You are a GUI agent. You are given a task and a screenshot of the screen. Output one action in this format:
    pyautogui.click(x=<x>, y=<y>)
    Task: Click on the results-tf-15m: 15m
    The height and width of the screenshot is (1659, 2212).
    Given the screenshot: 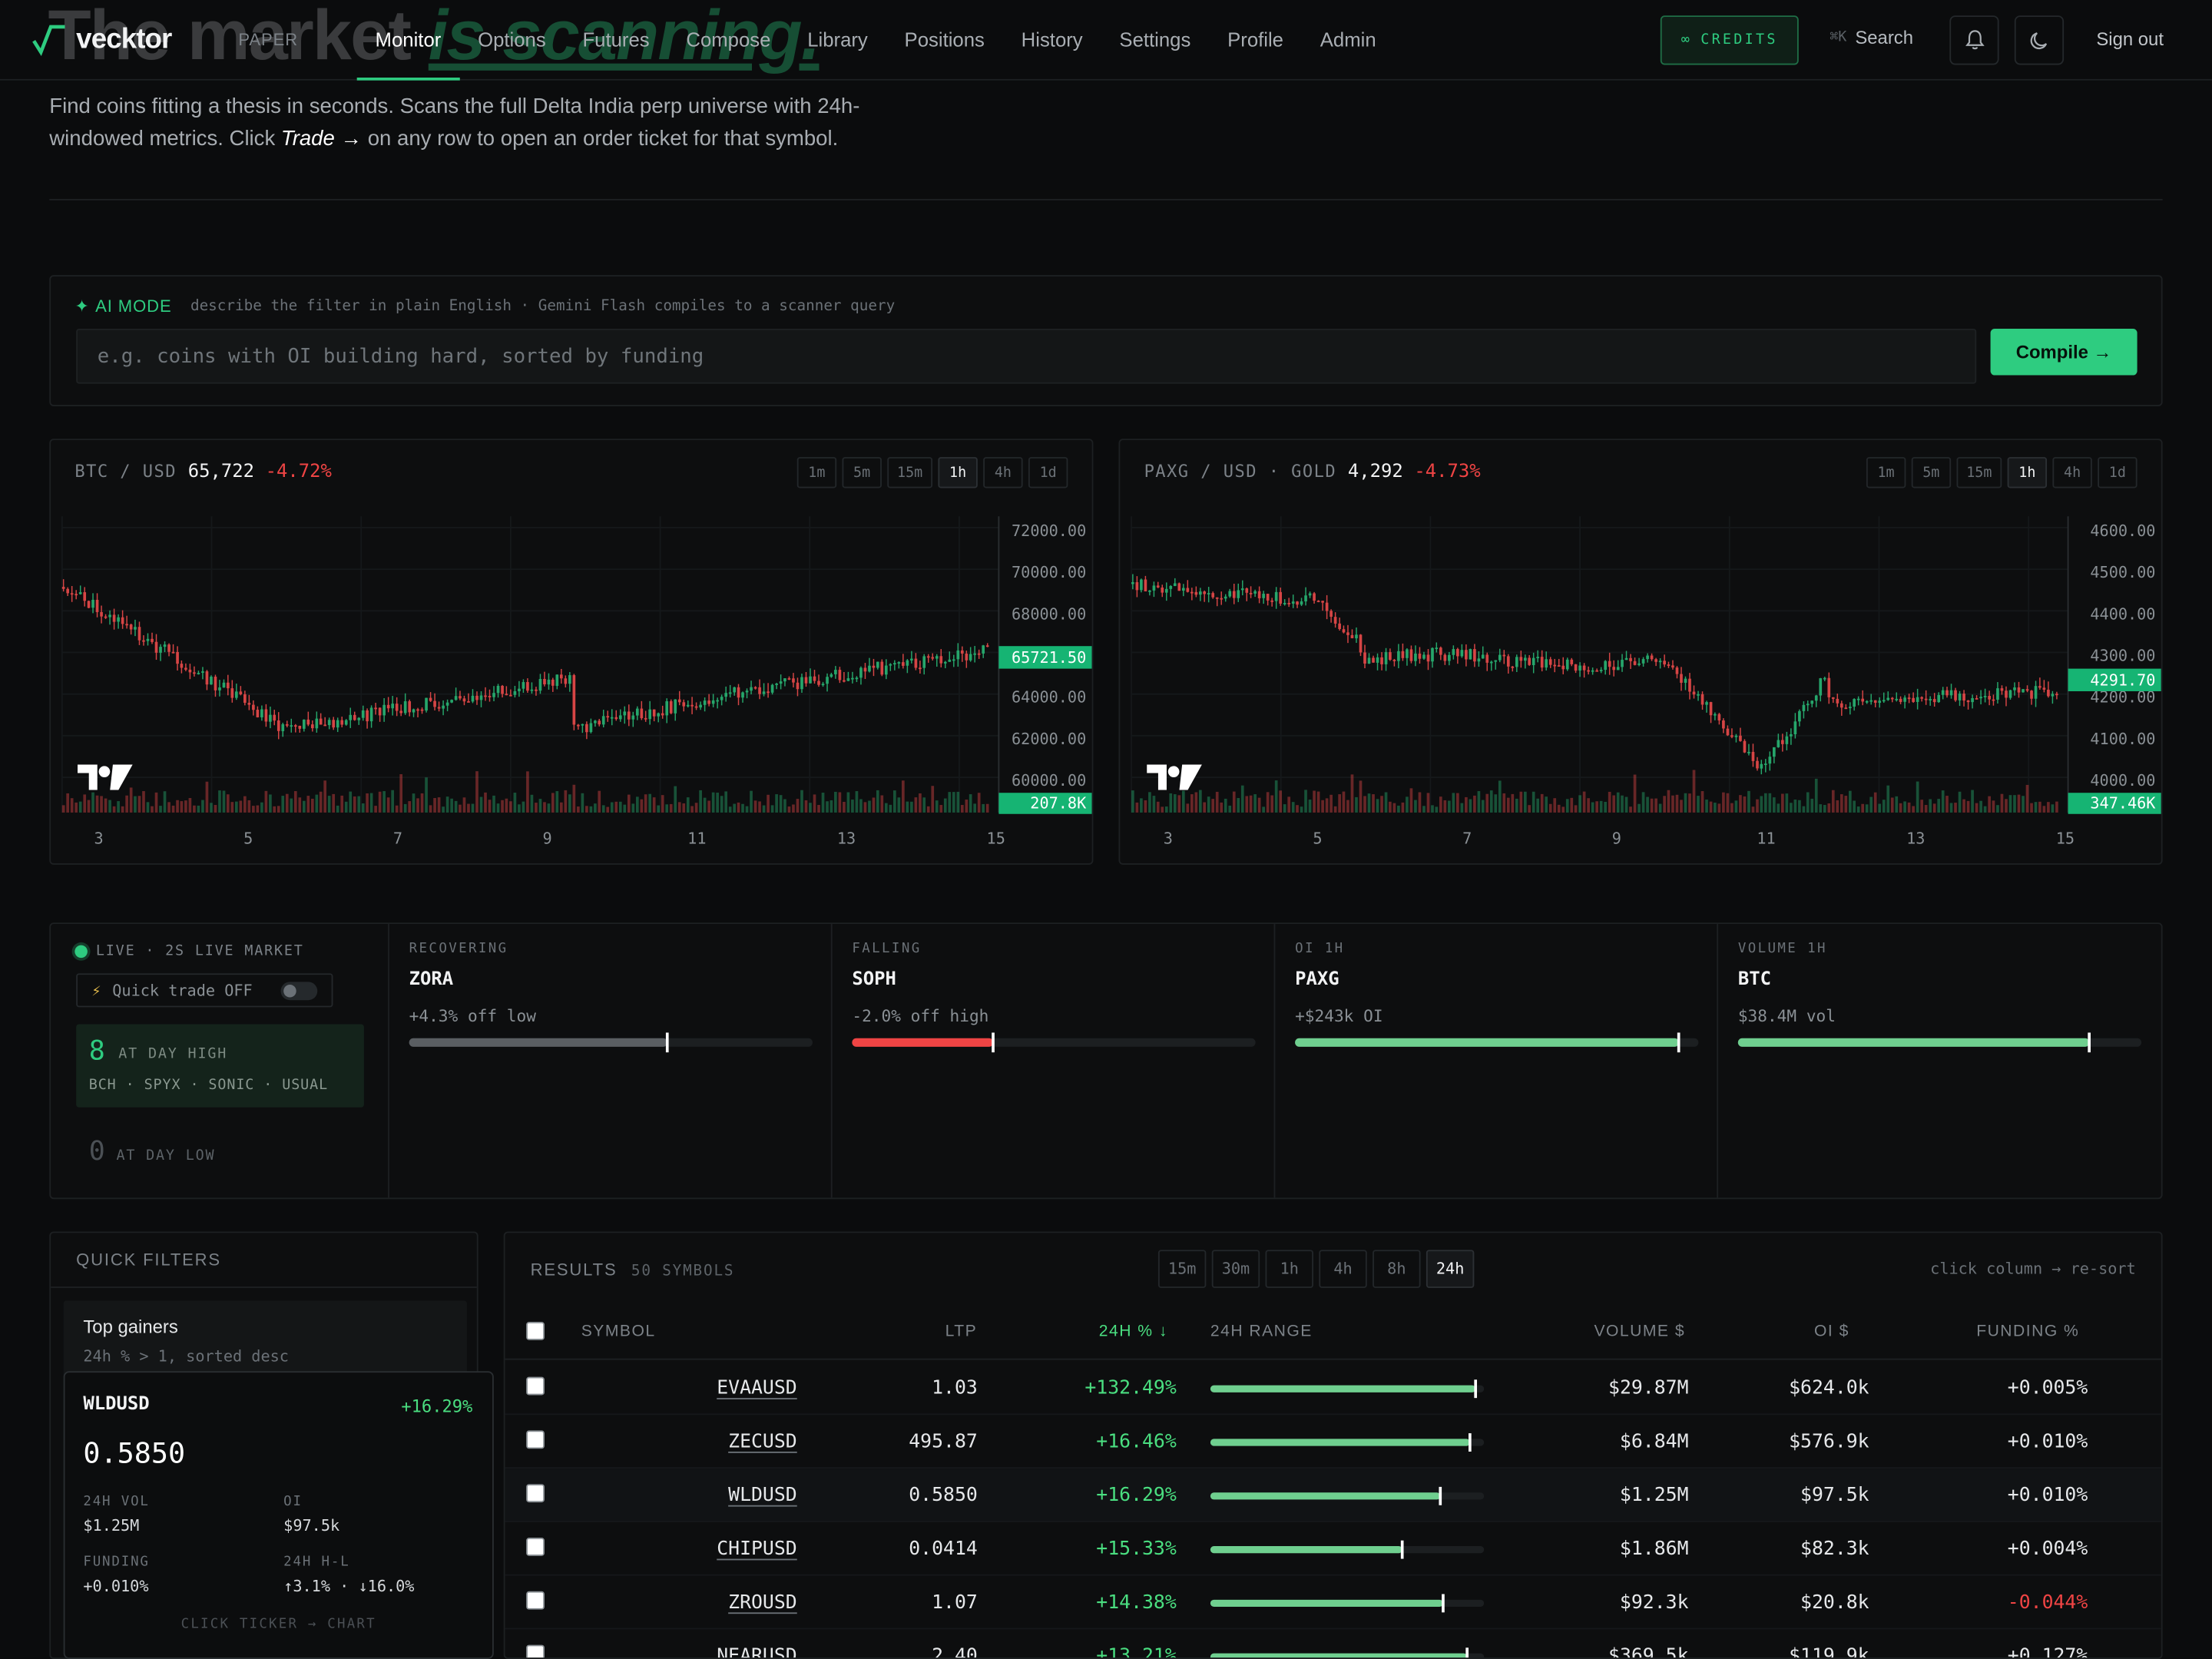 What is the action you would take?
    pyautogui.click(x=1182, y=1269)
    